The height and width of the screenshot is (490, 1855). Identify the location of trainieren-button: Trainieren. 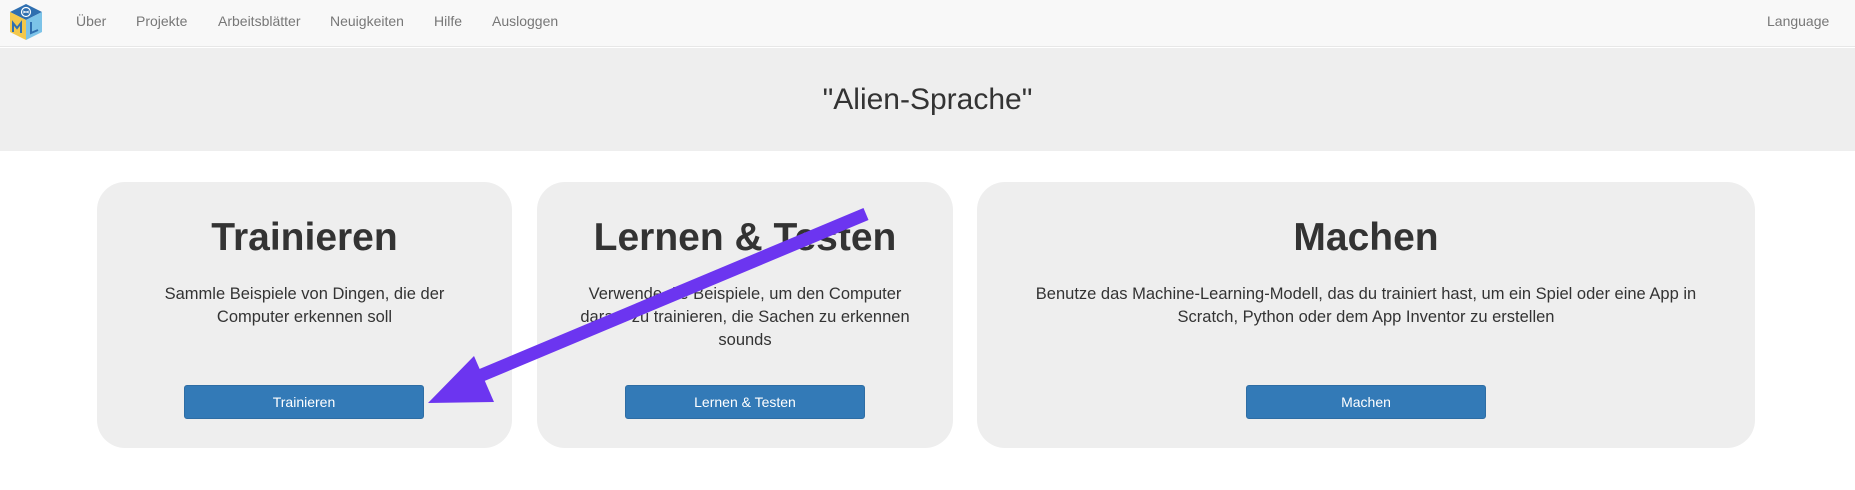
(304, 402).